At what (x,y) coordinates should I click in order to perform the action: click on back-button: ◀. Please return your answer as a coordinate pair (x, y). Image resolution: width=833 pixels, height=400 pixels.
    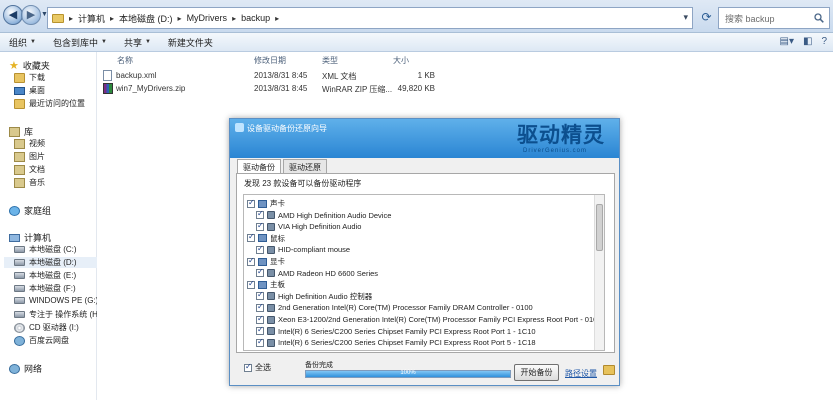
    Looking at the image, I should click on (13, 15).